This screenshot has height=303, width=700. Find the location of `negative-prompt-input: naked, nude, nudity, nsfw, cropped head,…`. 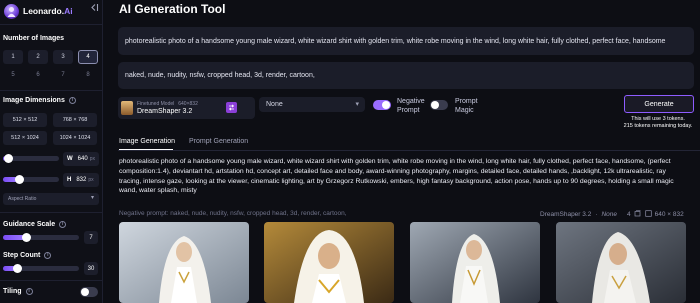

negative-prompt-input: naked, nude, nudity, nsfw, cropped head,… is located at coordinates (406, 75).